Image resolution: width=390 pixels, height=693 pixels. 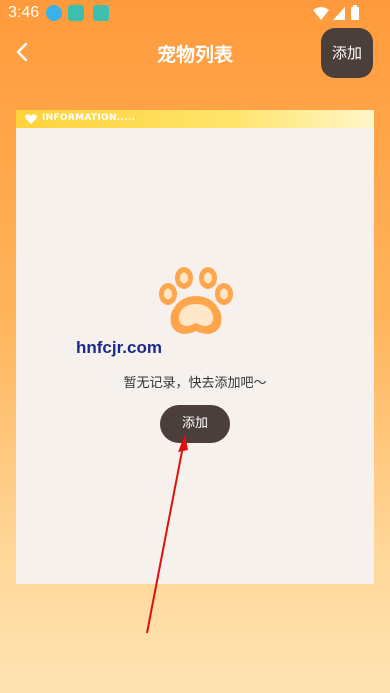 What do you see at coordinates (321, 13) in the screenshot?
I see `wifi-icon` at bounding box center [321, 13].